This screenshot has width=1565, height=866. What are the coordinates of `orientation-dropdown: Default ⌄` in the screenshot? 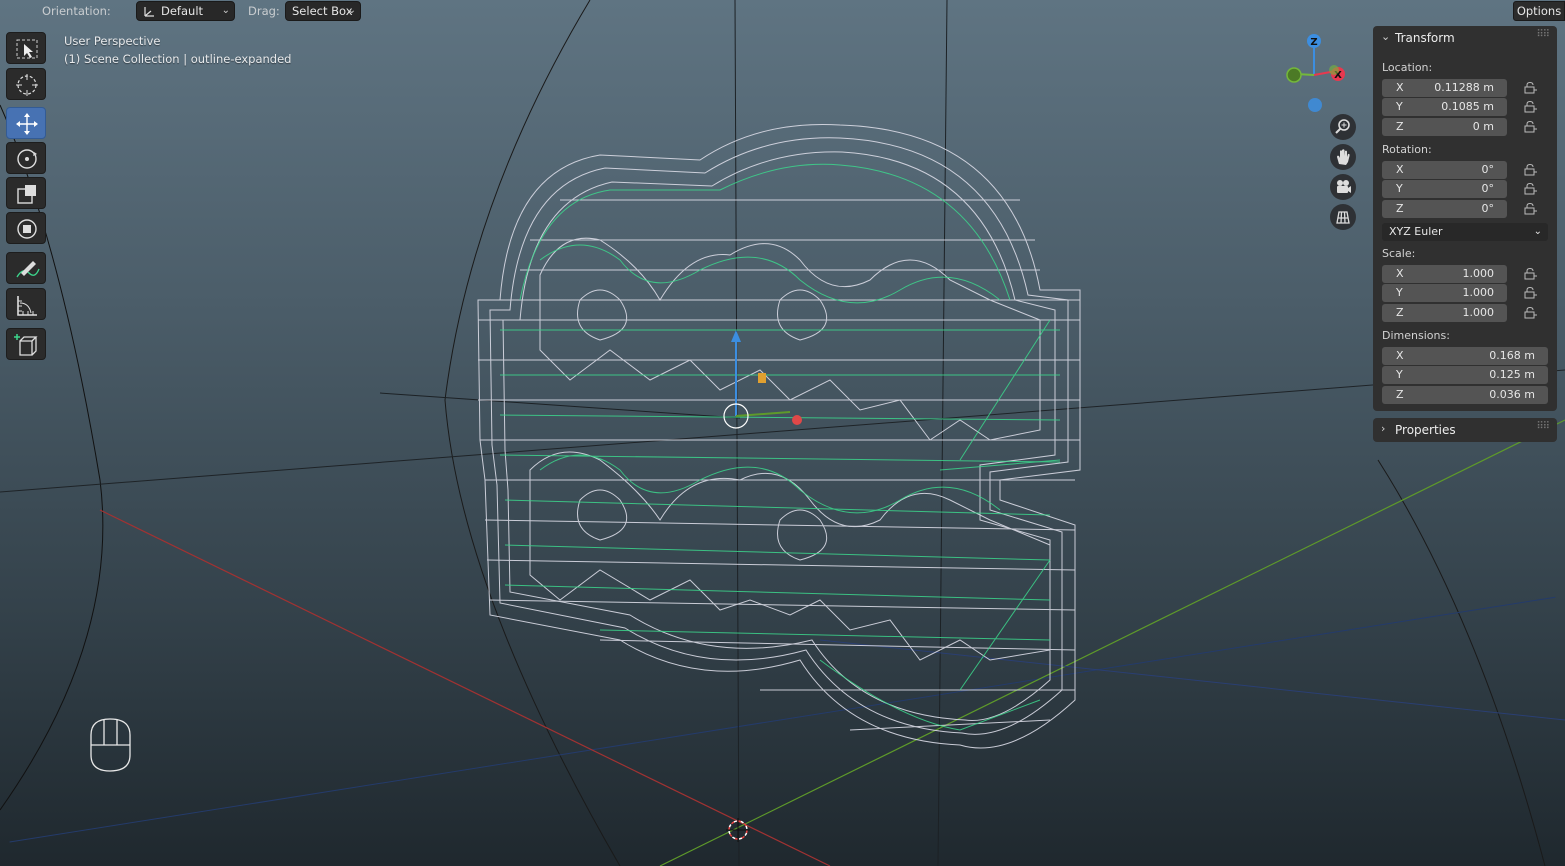 It's located at (185, 11).